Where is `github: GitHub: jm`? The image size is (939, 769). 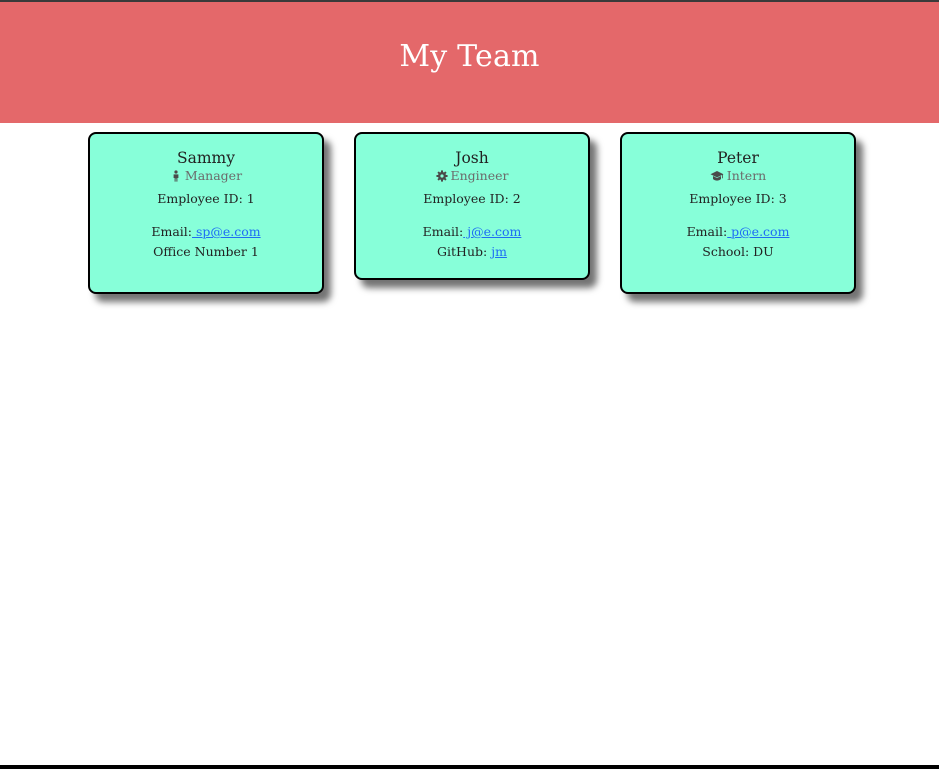 github: GitHub: jm is located at coordinates (472, 252).